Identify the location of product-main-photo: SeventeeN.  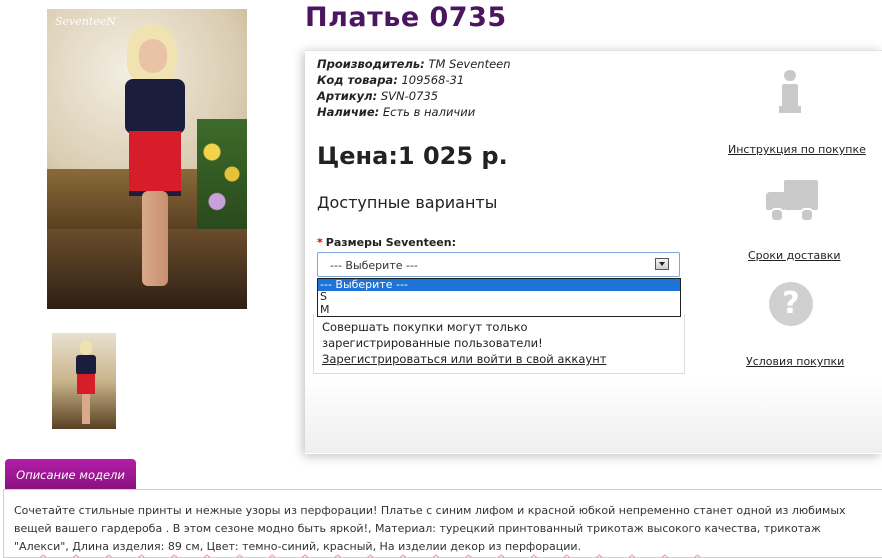
(147, 159).